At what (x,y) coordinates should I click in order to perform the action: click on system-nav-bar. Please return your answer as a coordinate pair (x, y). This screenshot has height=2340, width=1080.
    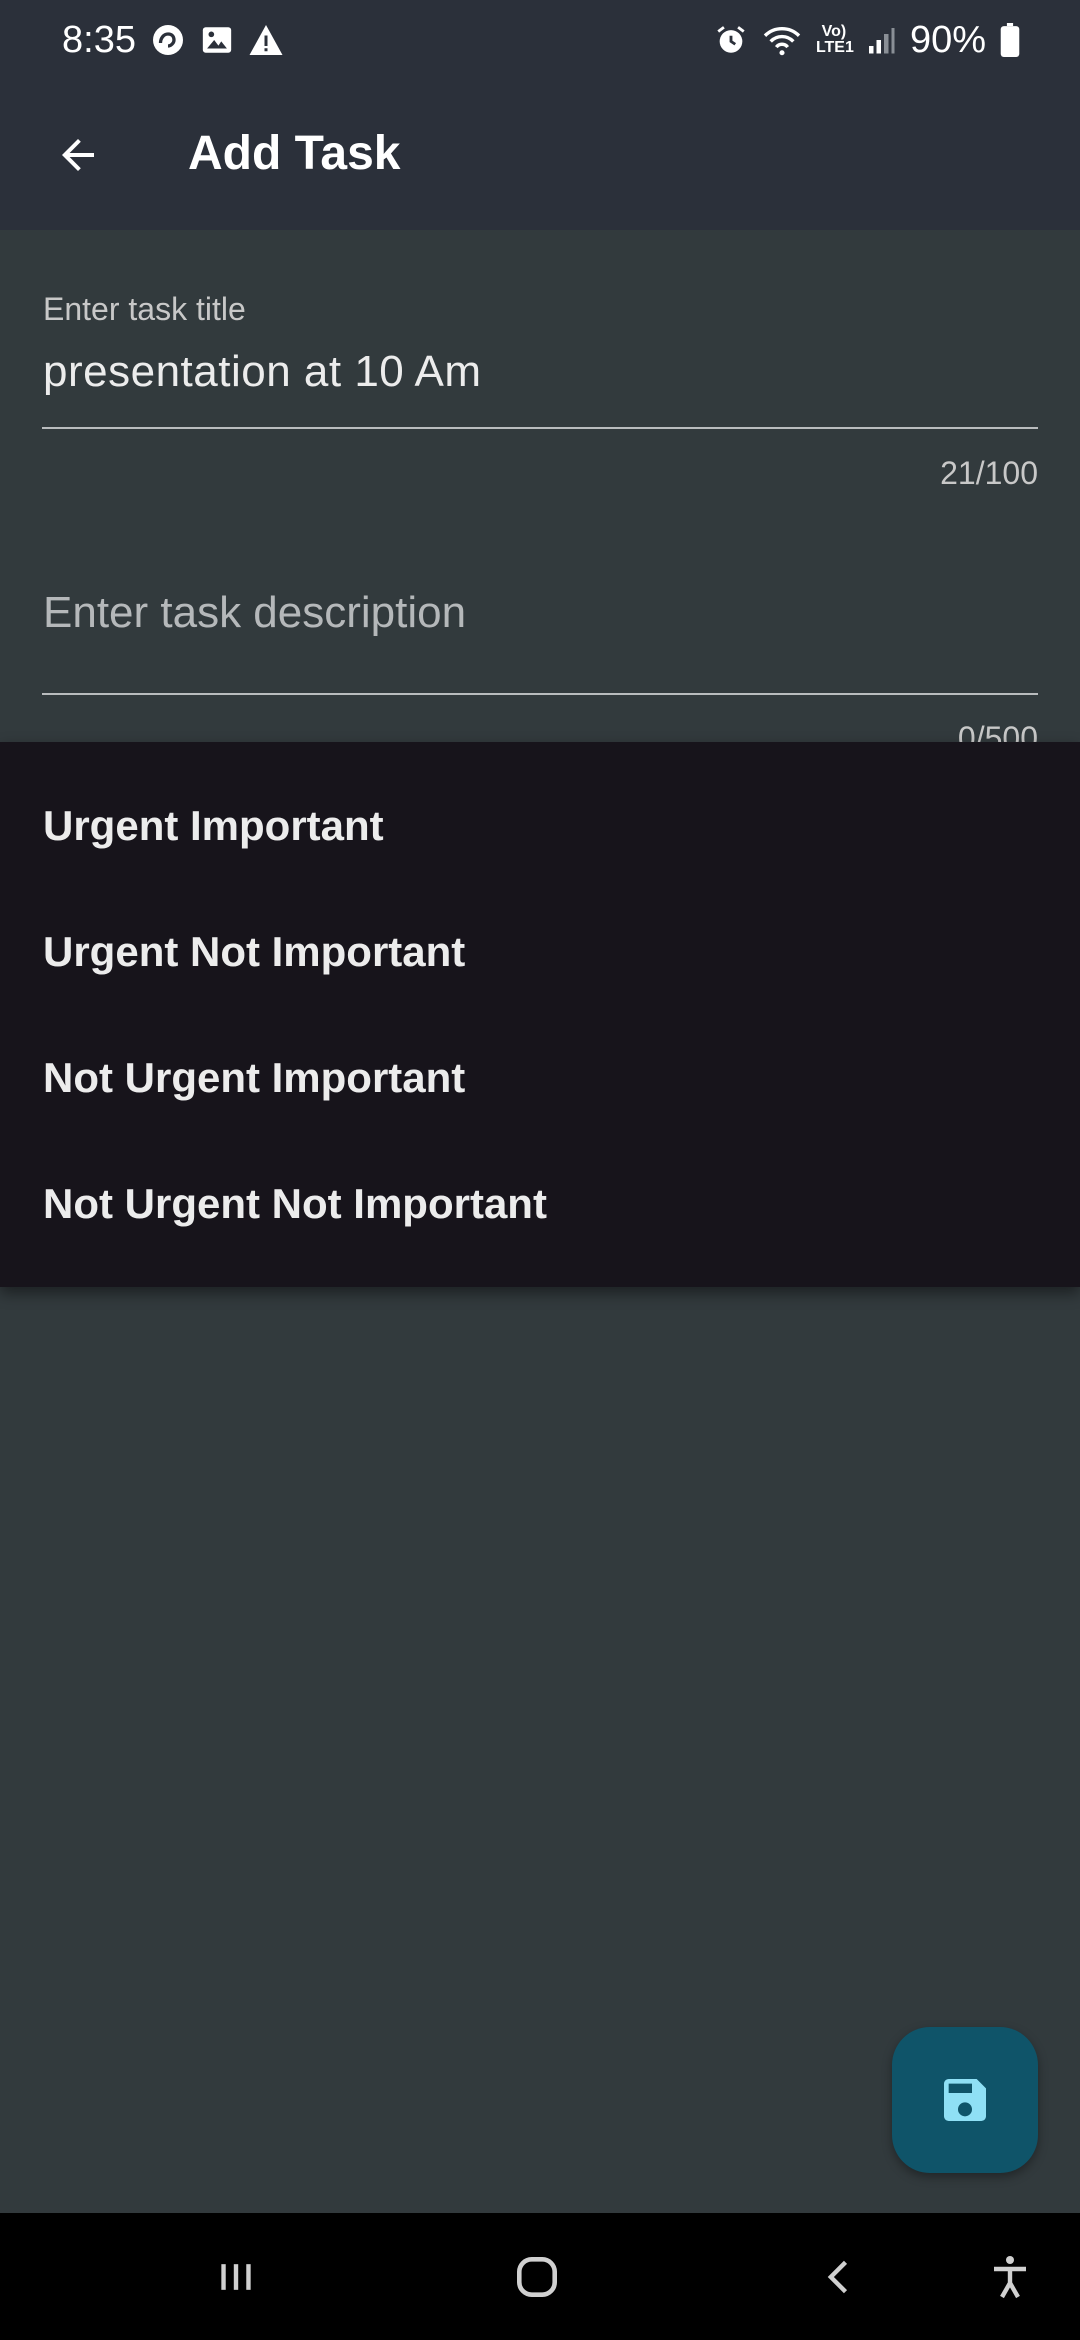
    Looking at the image, I should click on (540, 2276).